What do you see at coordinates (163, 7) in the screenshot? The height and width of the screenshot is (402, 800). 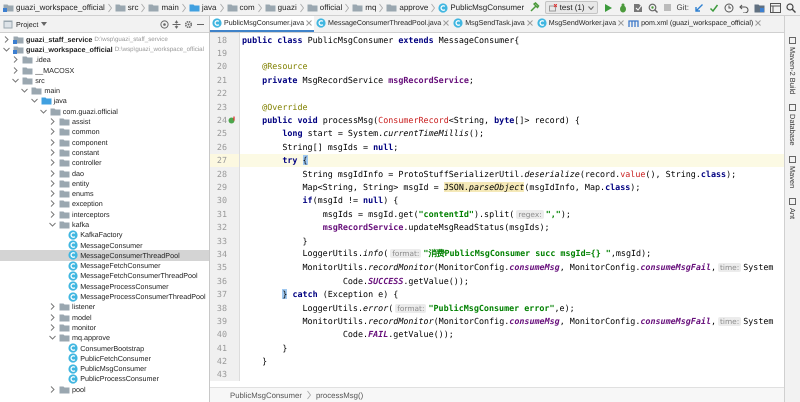 I see `breadcrumb-item: main` at bounding box center [163, 7].